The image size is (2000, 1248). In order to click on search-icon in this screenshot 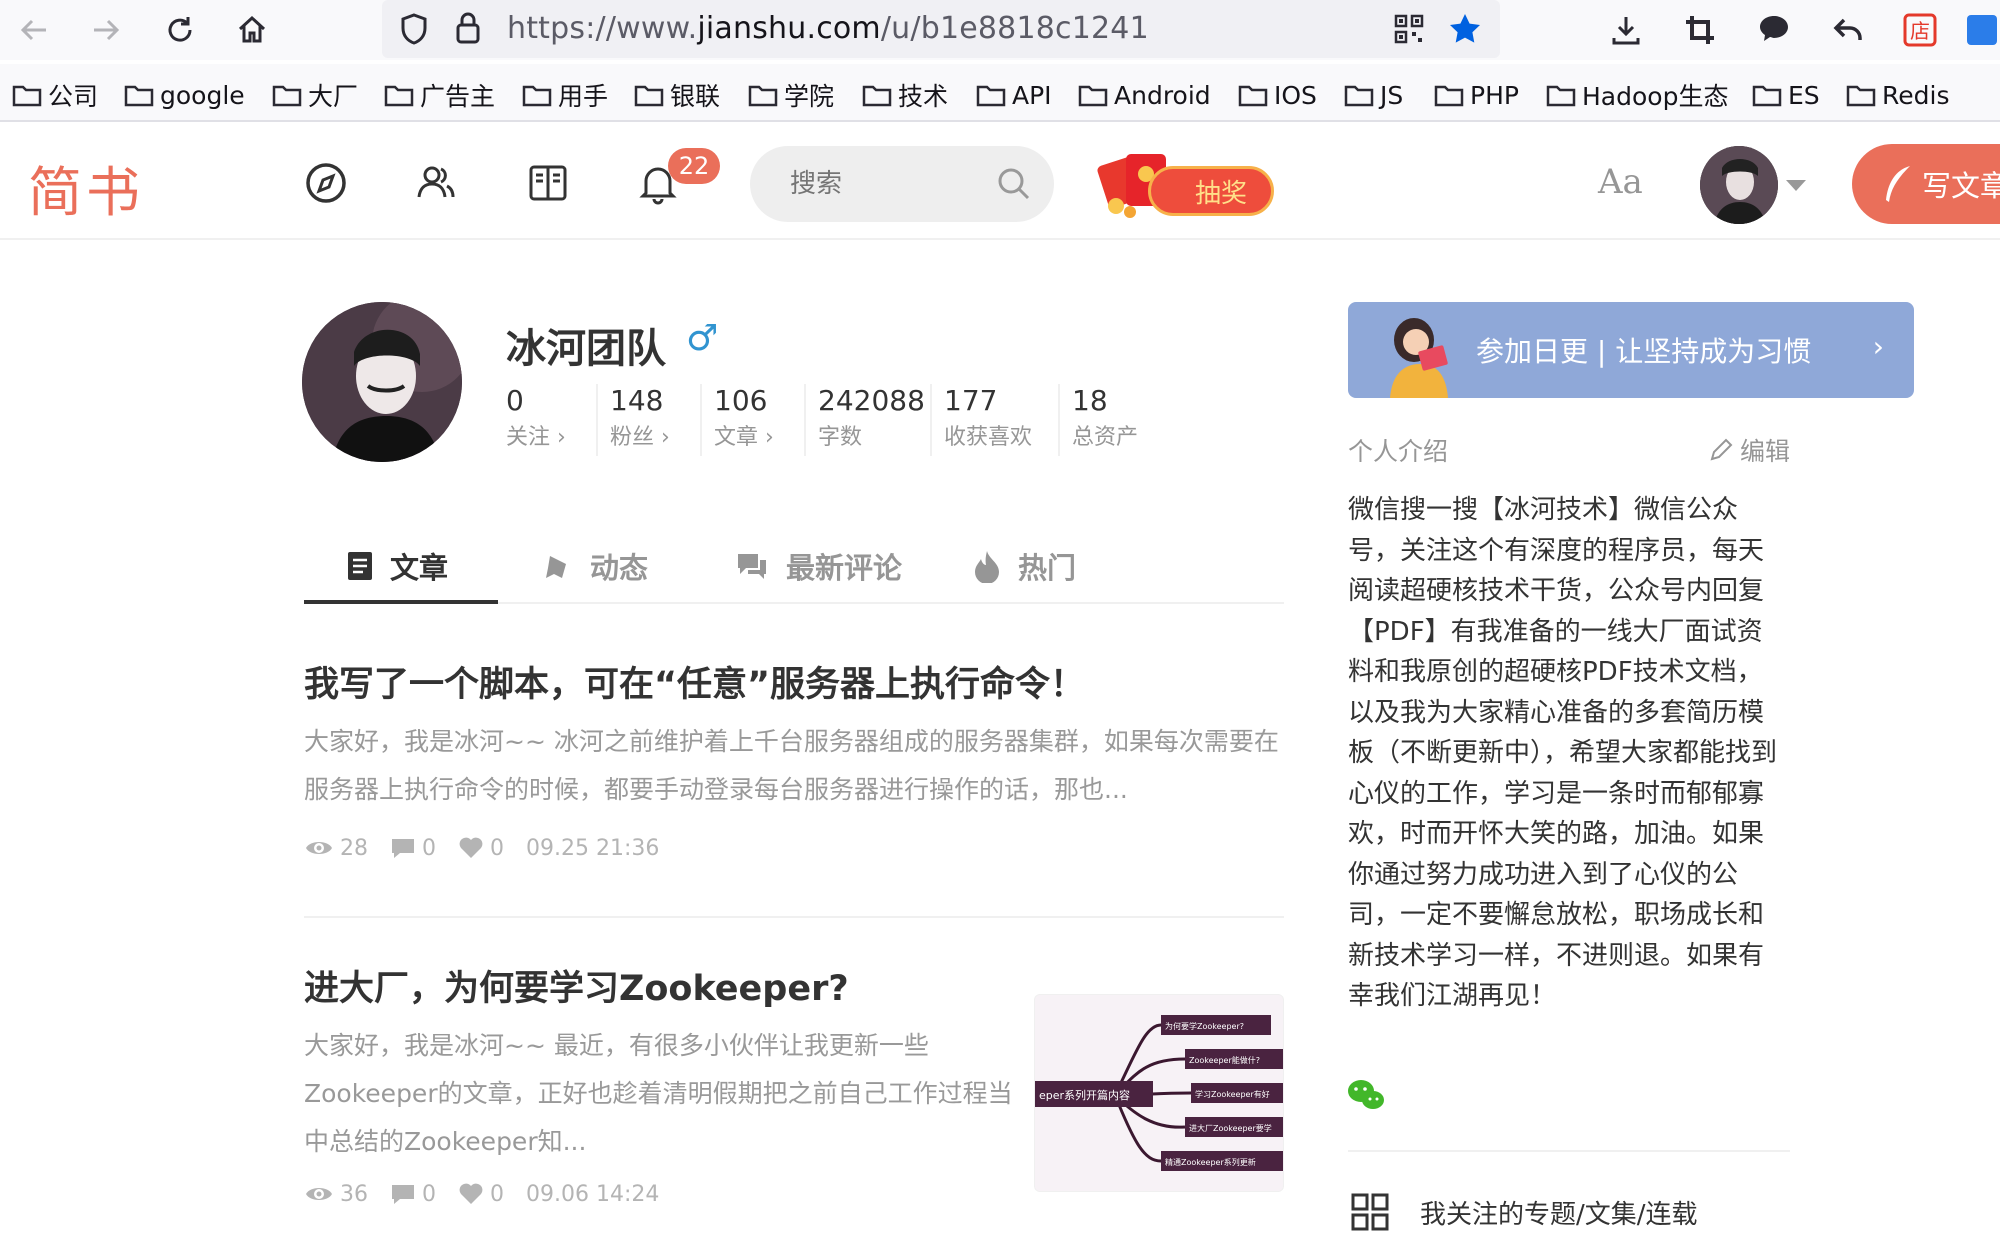, I will do `click(1014, 184)`.